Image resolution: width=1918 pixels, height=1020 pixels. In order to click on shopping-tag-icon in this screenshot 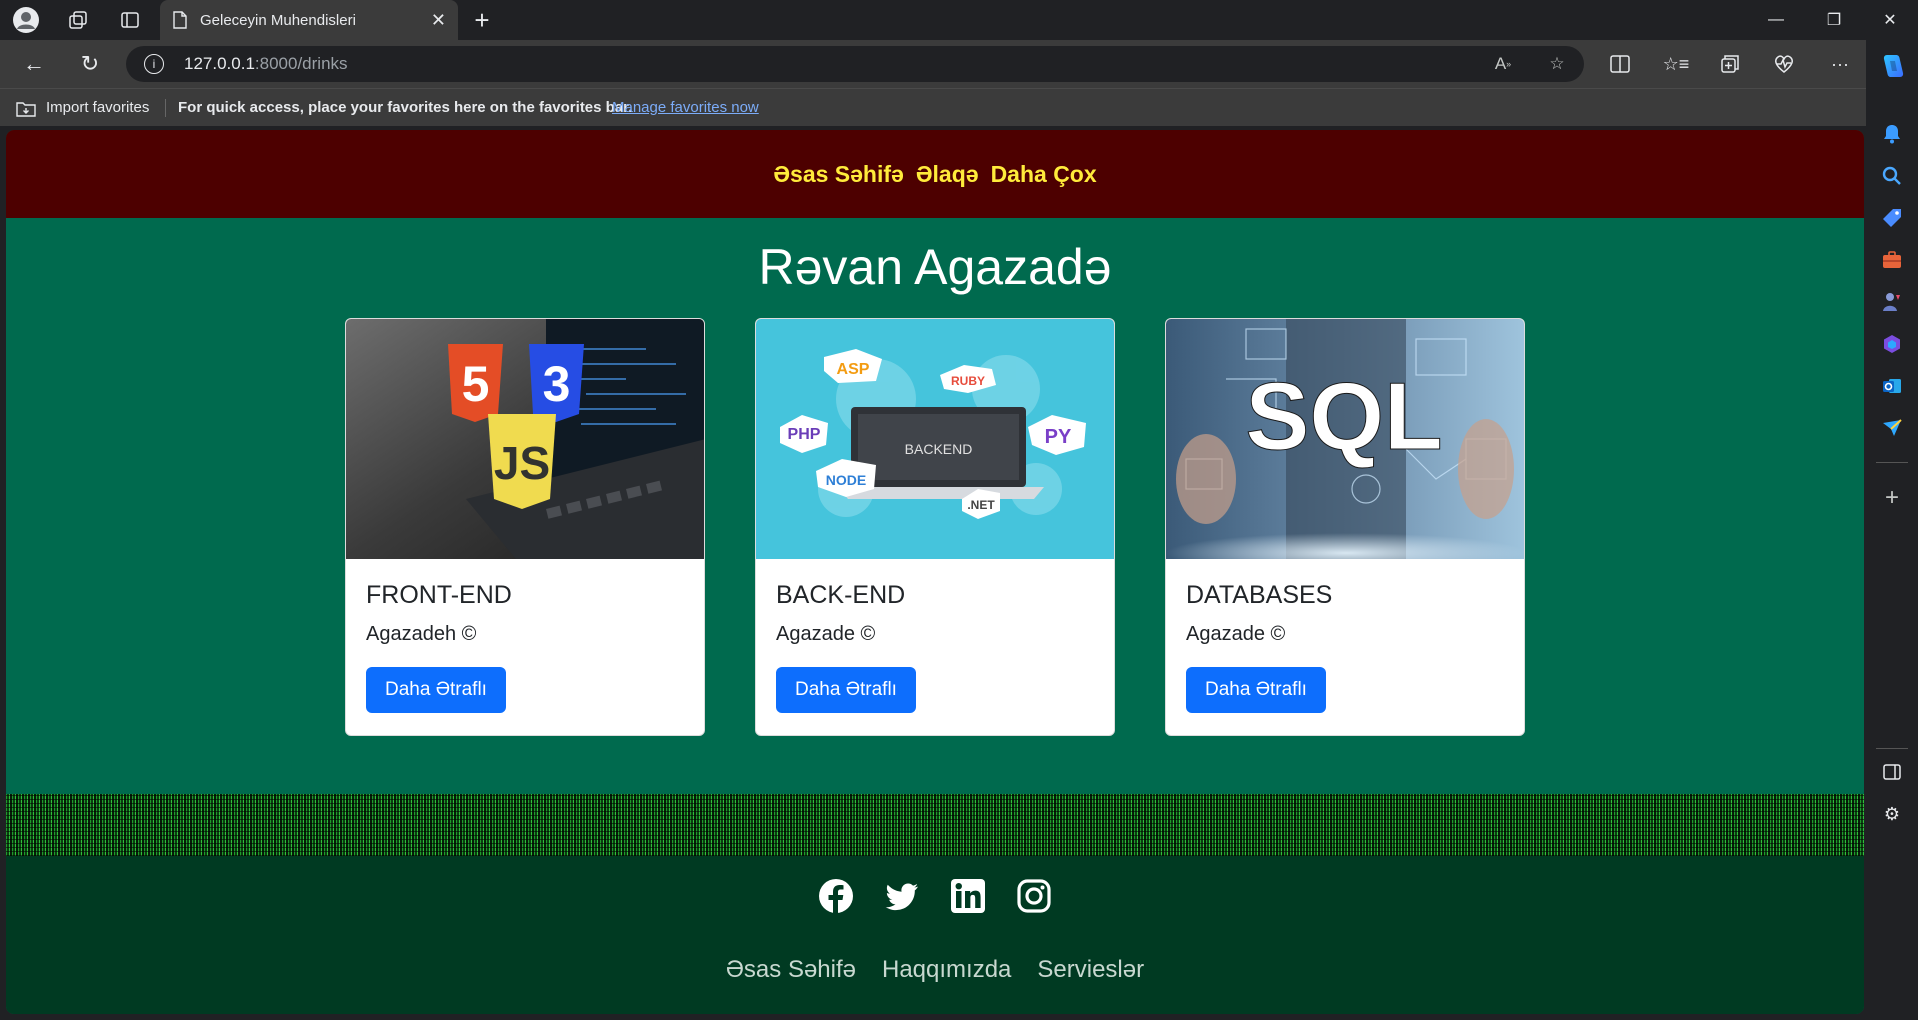, I will do `click(1892, 218)`.